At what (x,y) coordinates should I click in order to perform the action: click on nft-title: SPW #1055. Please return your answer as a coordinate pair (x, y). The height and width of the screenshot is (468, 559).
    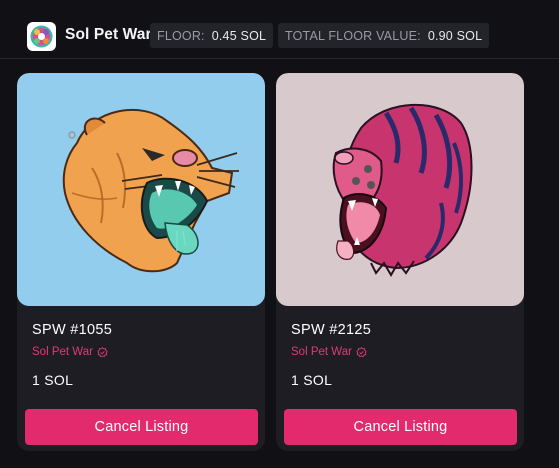
    Looking at the image, I should click on (72, 330).